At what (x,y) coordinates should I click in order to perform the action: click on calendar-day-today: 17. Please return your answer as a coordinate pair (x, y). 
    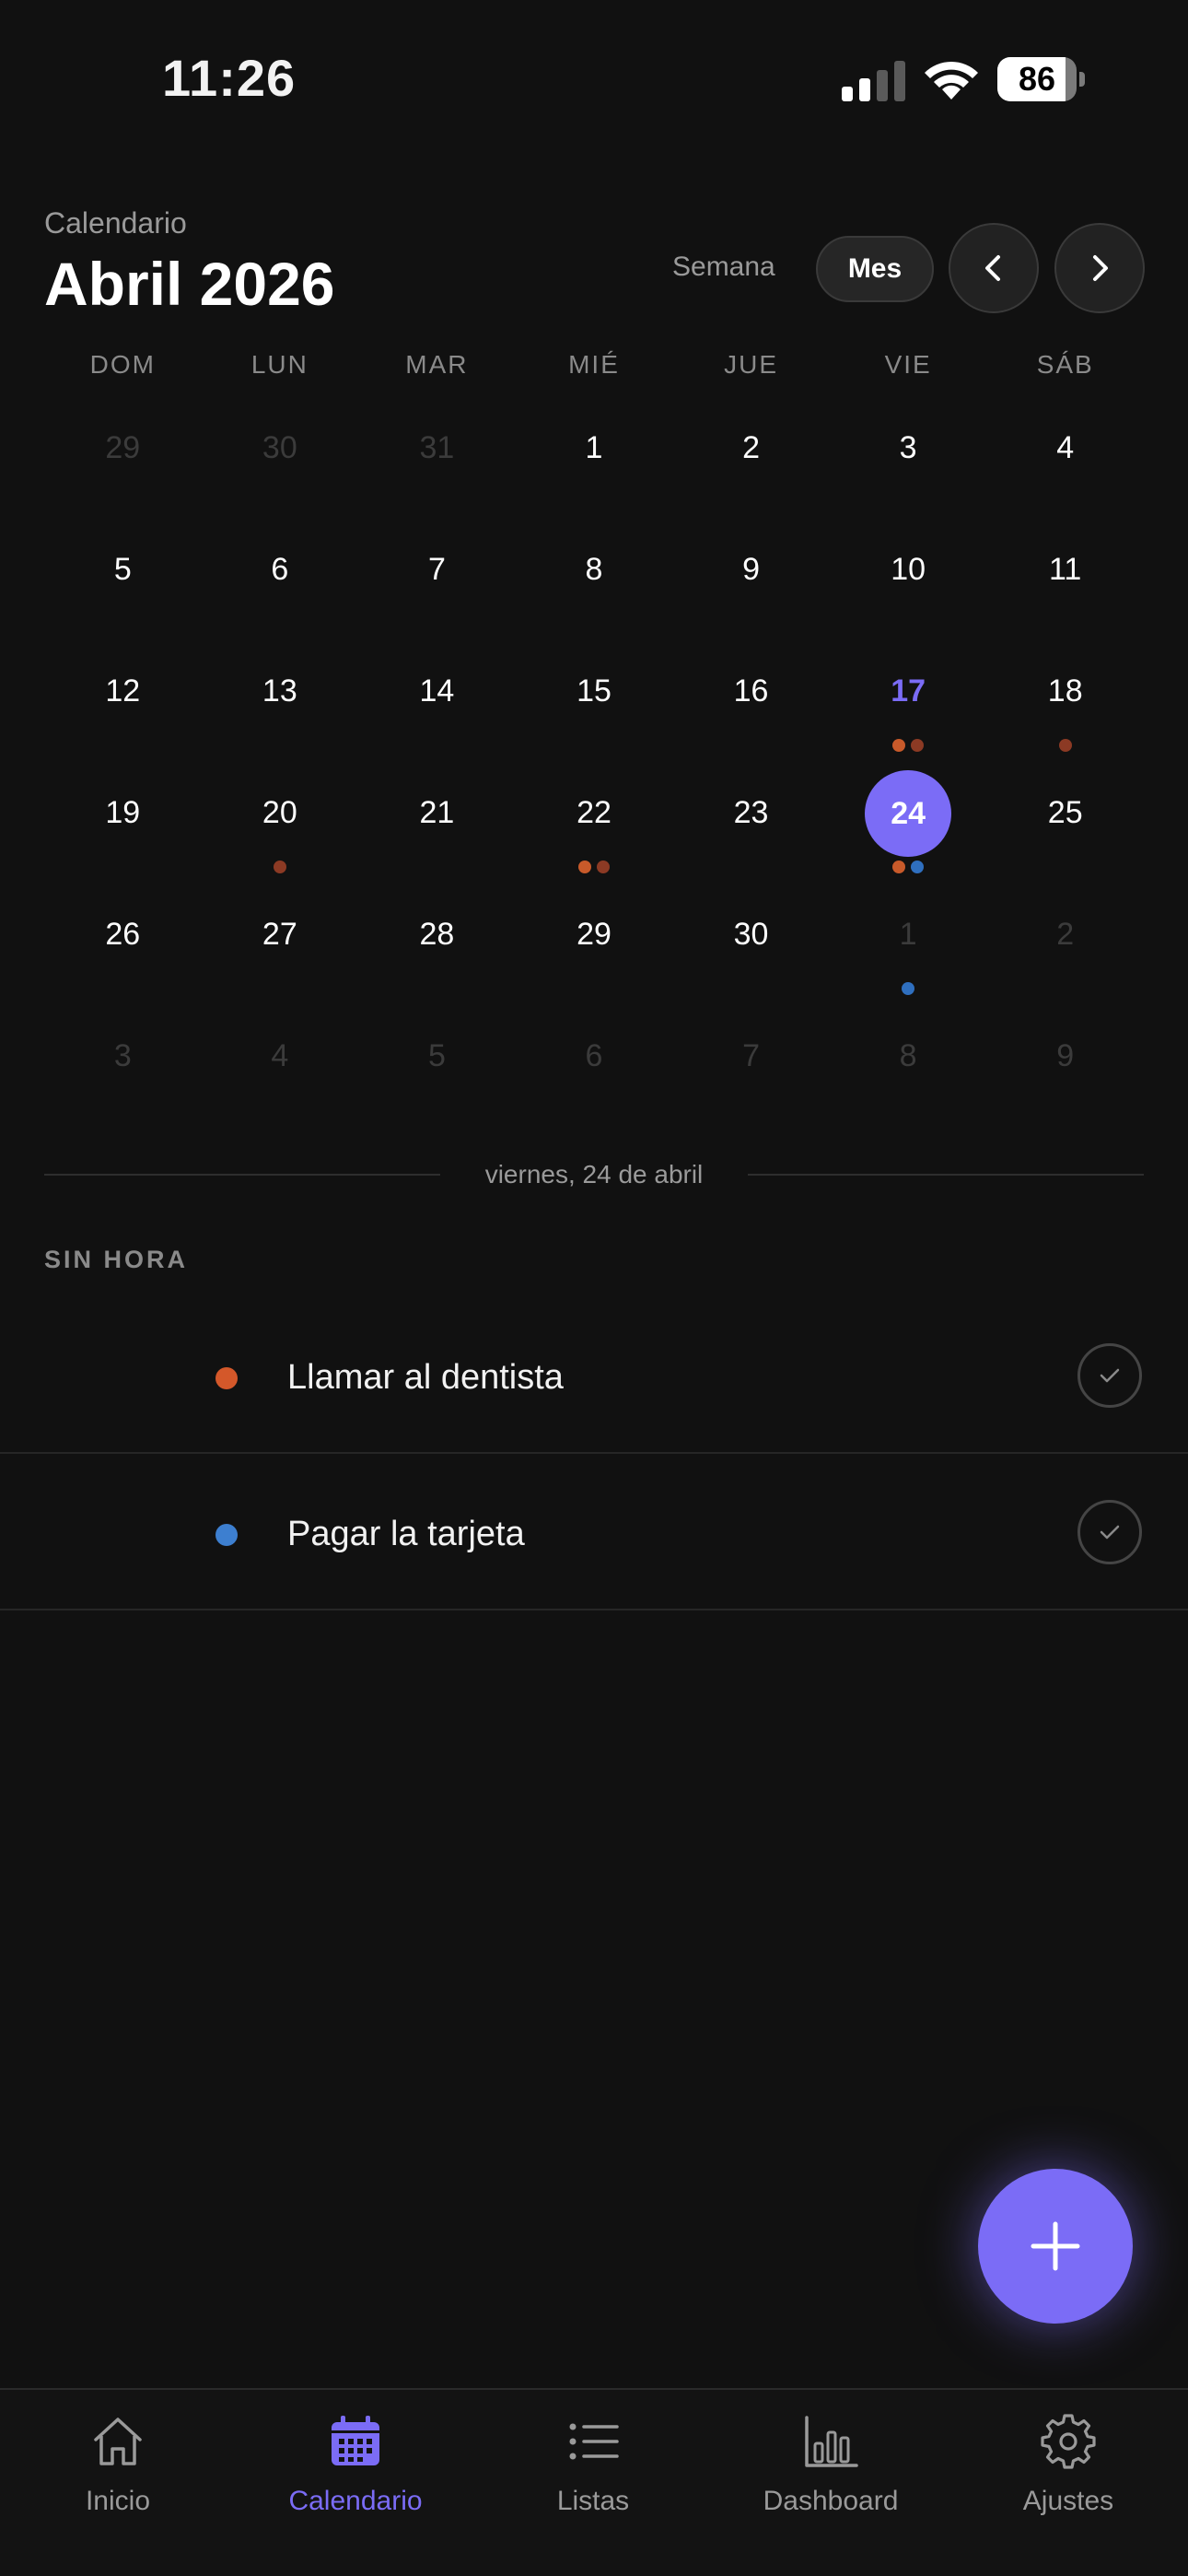
    Looking at the image, I should click on (908, 709).